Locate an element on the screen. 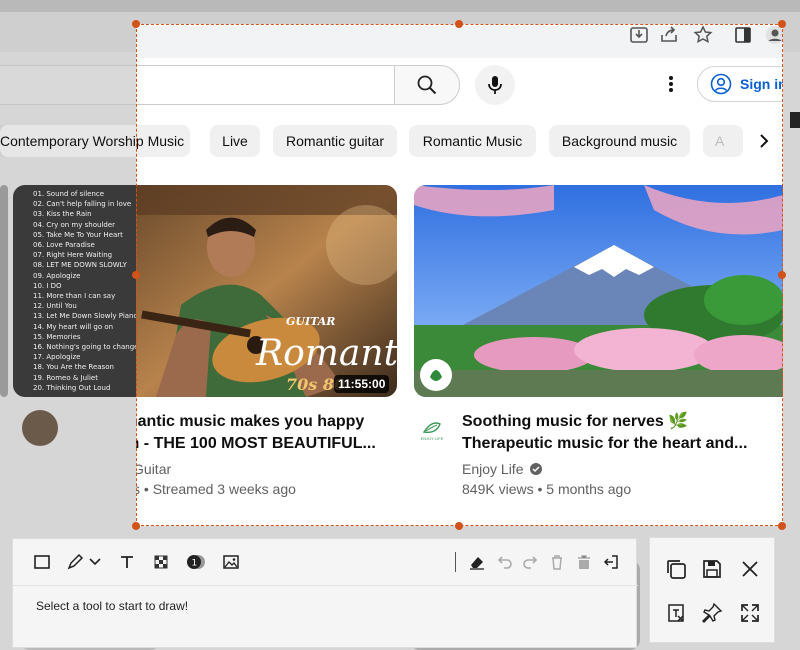 This screenshot has width=800, height=650. playlist-track: 17. Apologize is located at coordinates (57, 357).